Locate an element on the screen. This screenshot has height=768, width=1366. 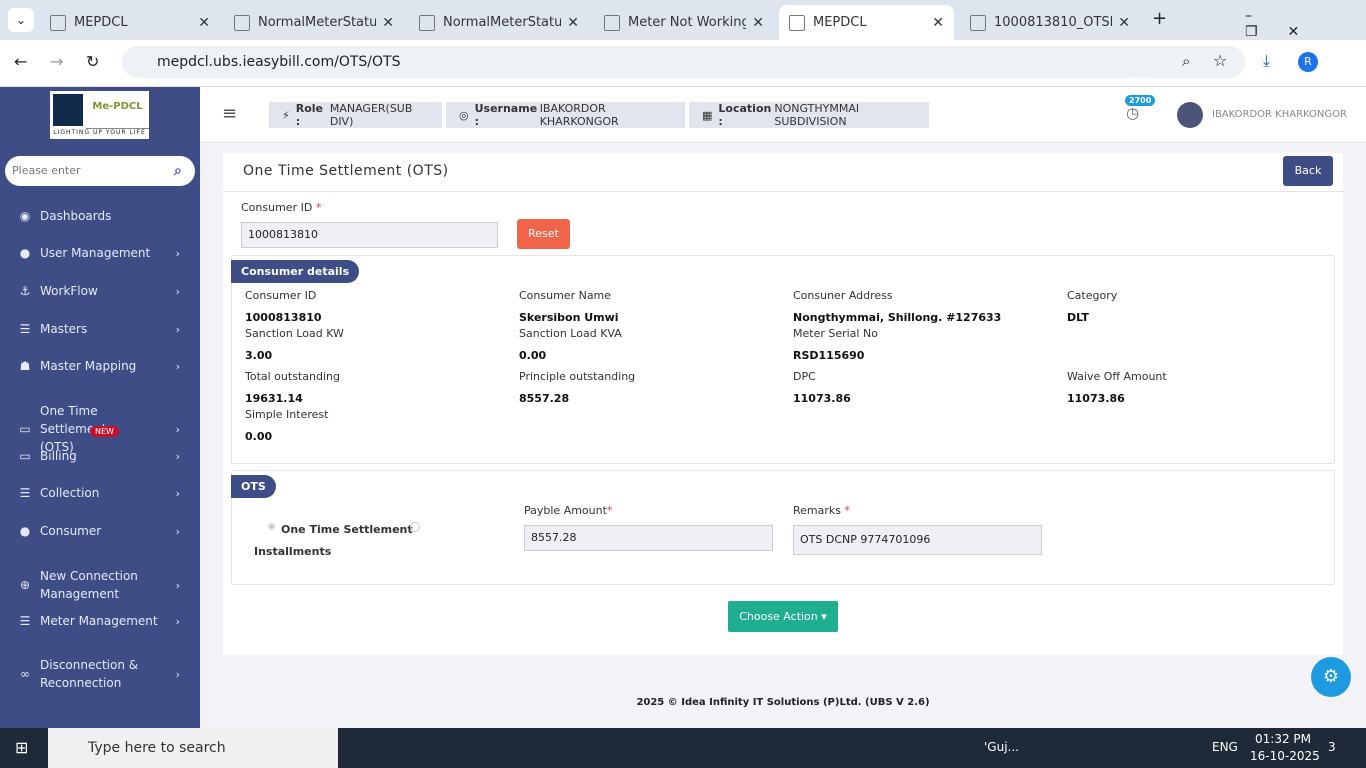
new-tab-button: + is located at coordinates (1159, 18).